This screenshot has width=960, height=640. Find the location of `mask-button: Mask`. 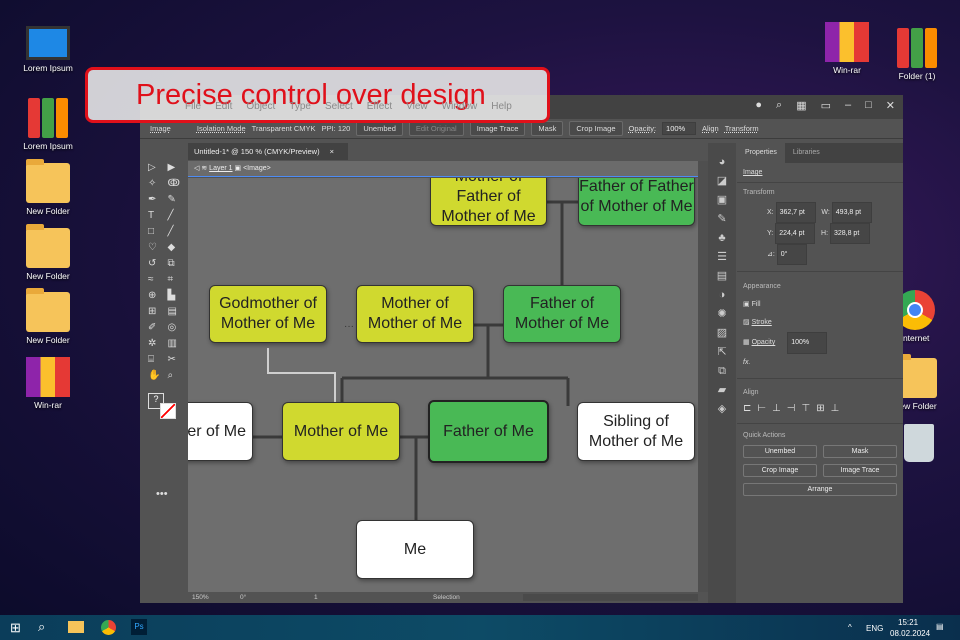

mask-button: Mask is located at coordinates (547, 128).